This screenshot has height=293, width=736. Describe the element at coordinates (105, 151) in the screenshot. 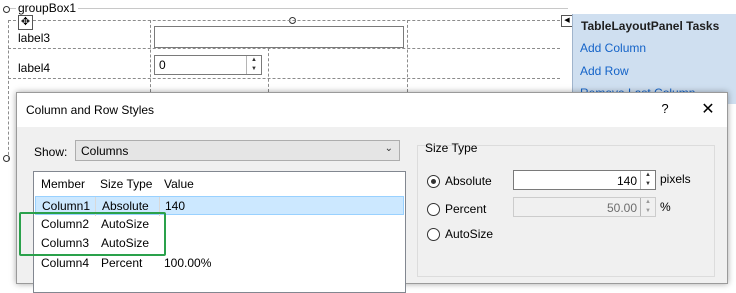

I see `show-dropdown-value: Columns` at that location.